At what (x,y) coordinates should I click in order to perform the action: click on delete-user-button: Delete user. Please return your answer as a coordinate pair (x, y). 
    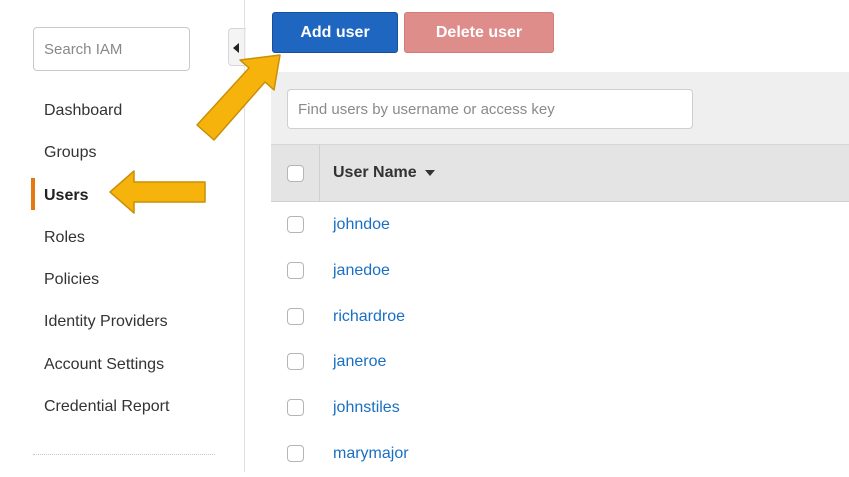
    Looking at the image, I should click on (479, 32).